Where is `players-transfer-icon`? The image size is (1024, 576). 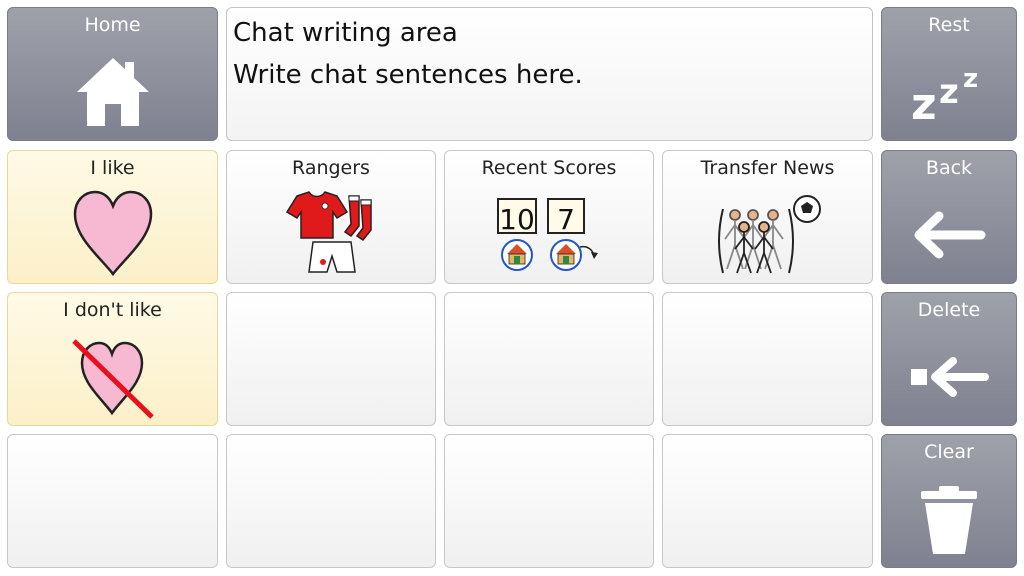
players-transfer-icon is located at coordinates (767, 234).